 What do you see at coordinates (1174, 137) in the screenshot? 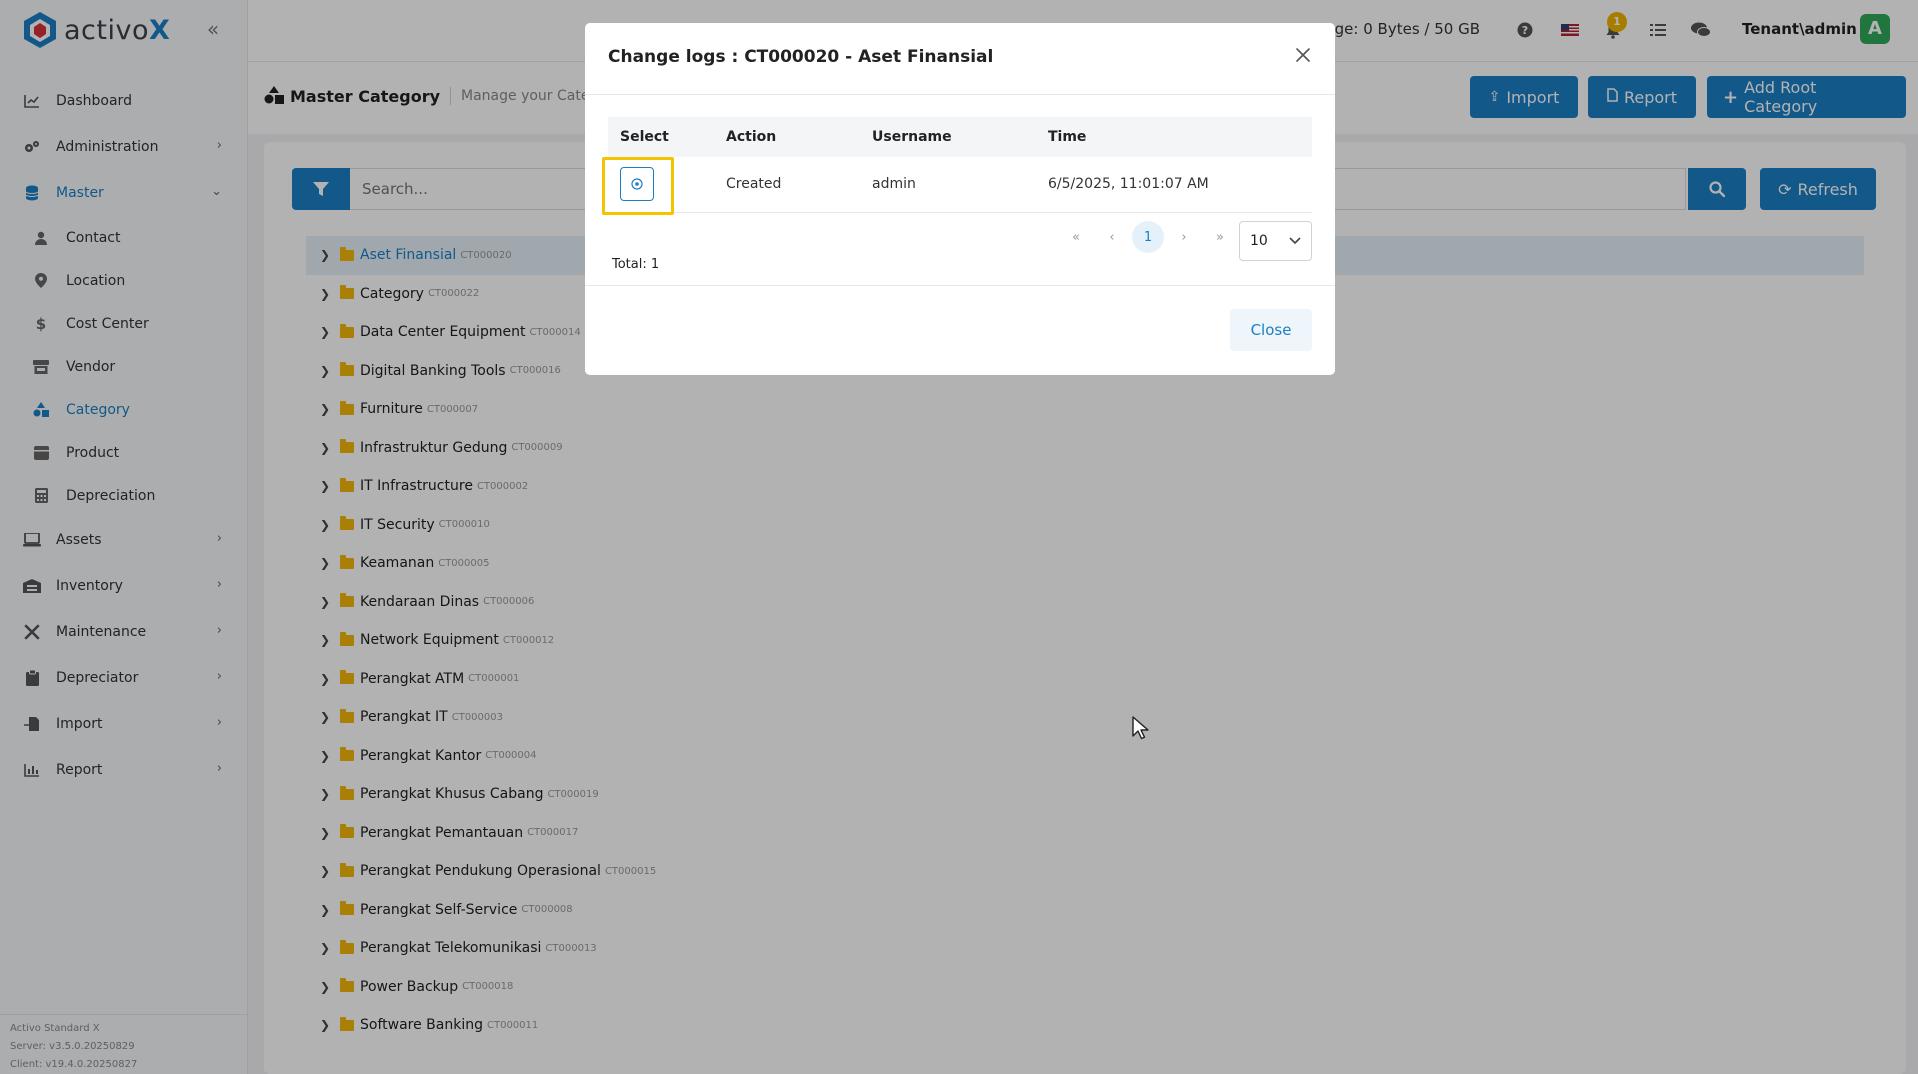
I see `column-header-time: Time` at bounding box center [1174, 137].